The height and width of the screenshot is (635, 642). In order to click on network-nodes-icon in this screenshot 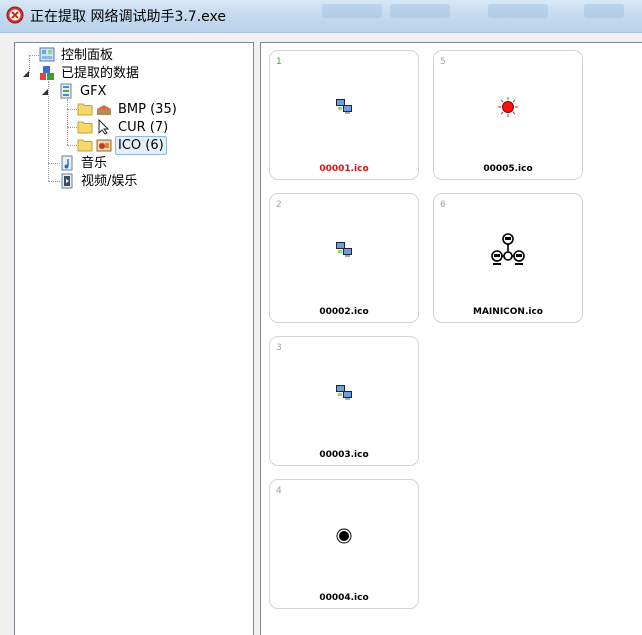, I will do `click(508, 252)`.